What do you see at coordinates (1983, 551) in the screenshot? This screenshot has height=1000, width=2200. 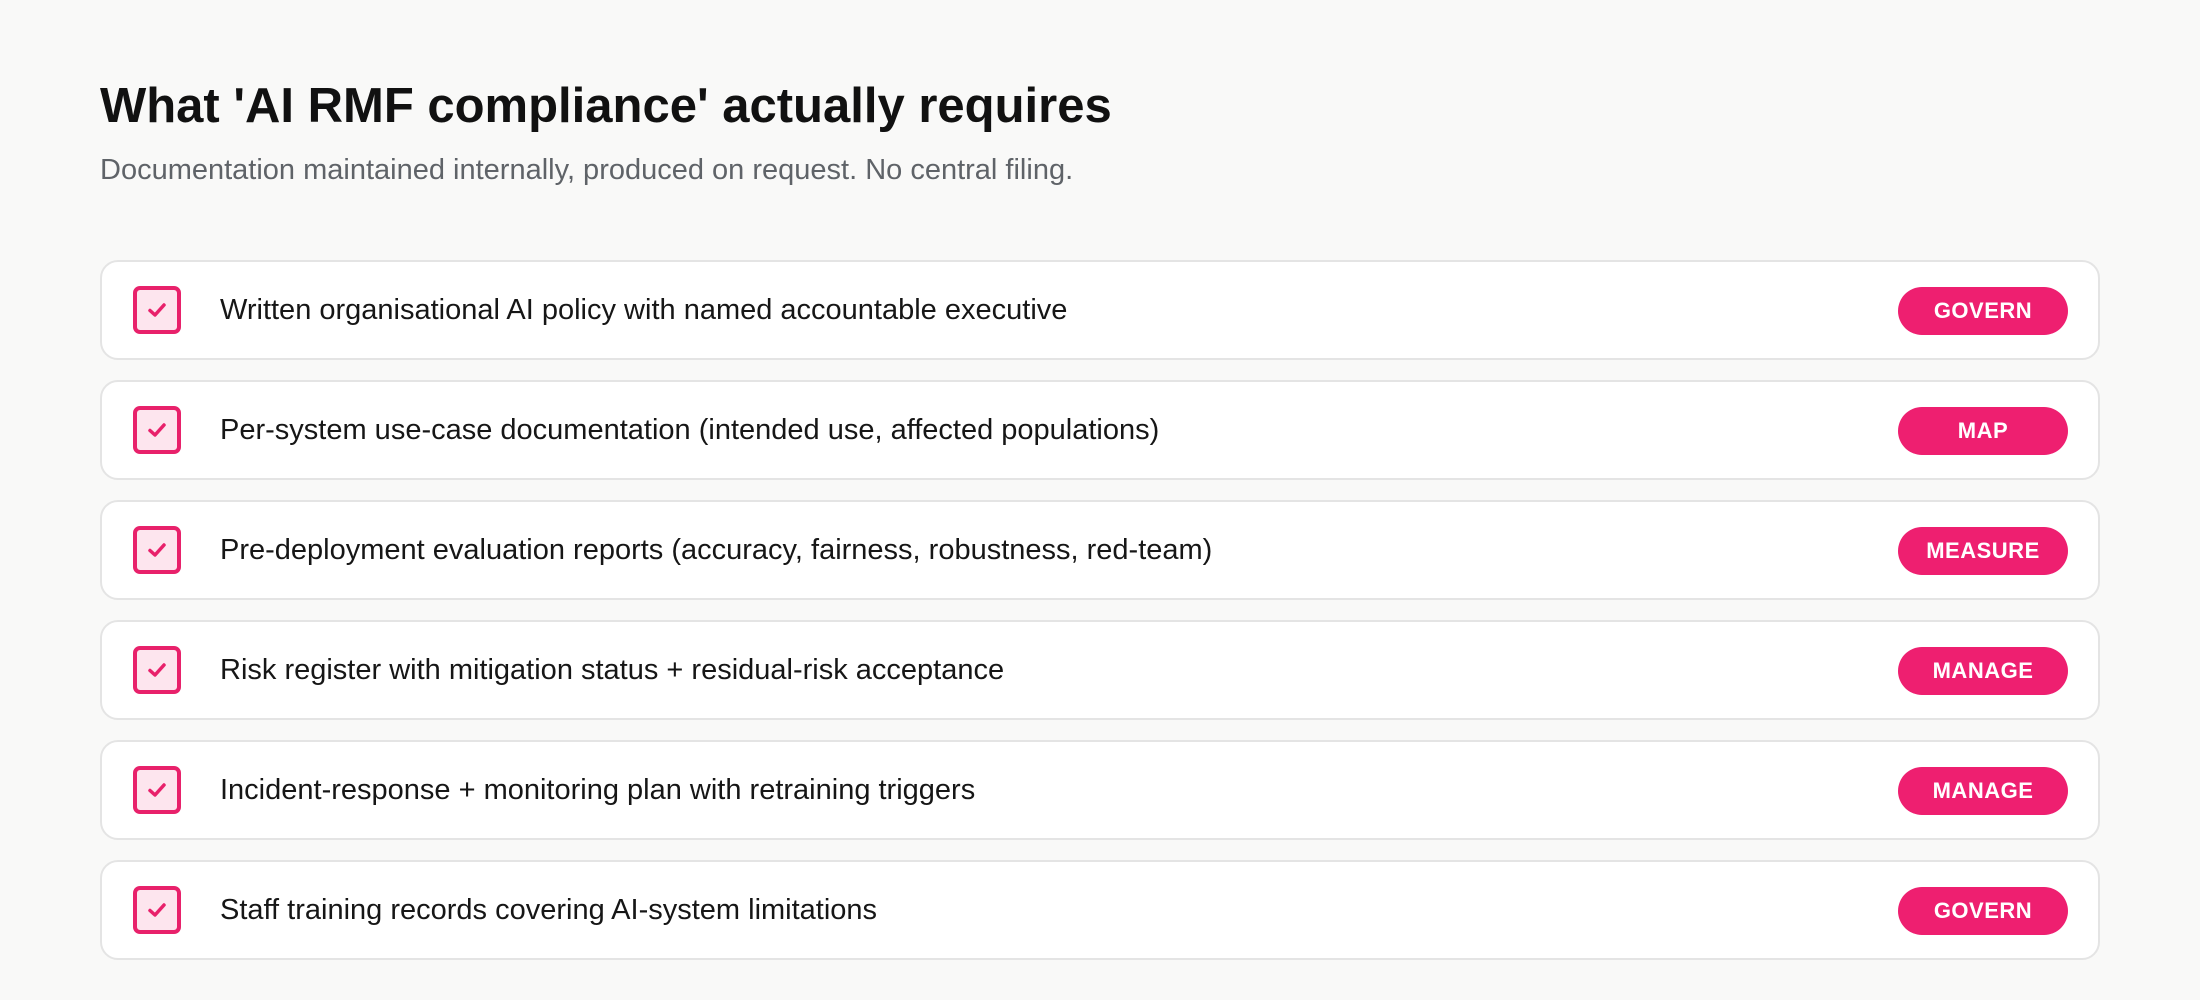 I see `function-tag: MEASURE` at bounding box center [1983, 551].